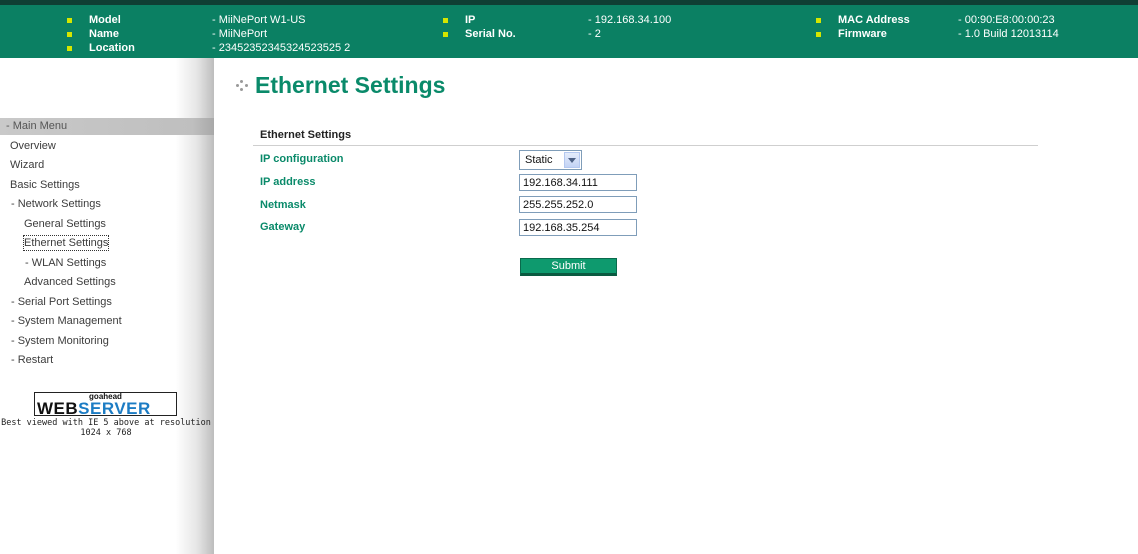  I want to click on header-row-3: Location - 23452352345324523525 2, so click(569, 48).